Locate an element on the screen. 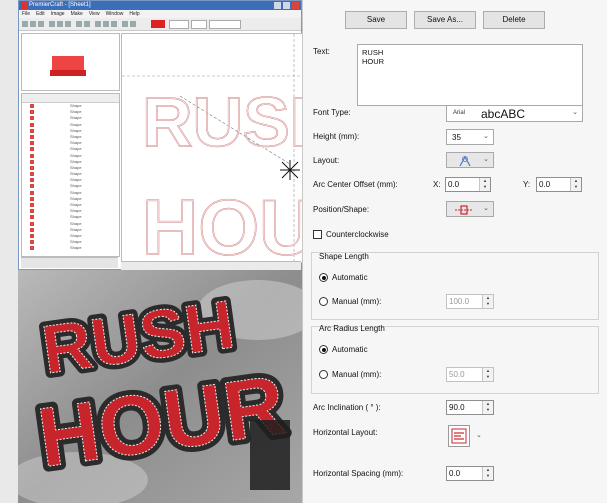 This screenshot has width=607, height=503. arc-inclination-input: 90.0 ▲ ▼ is located at coordinates (470, 407).